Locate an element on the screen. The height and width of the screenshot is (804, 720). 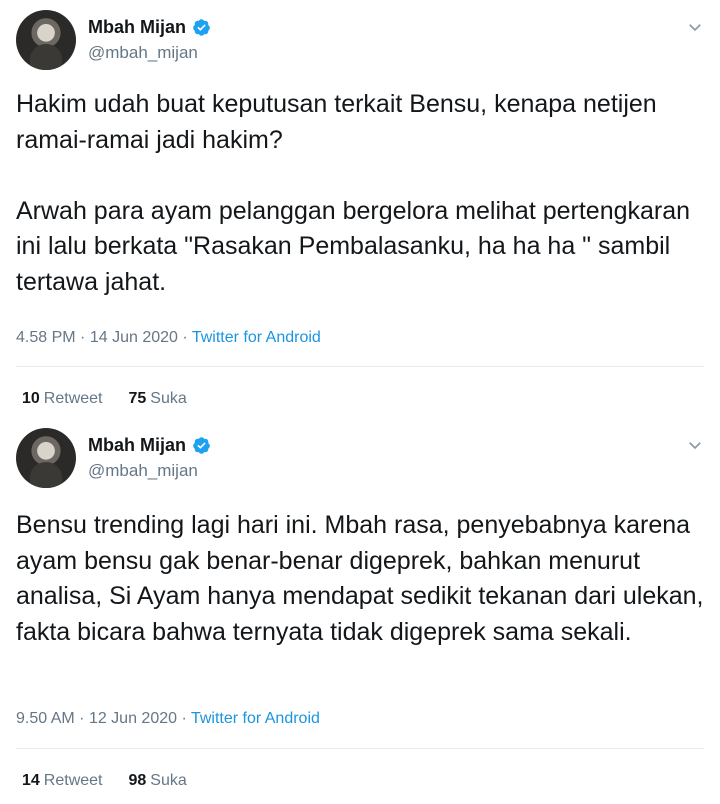
tweet-date: 14 Jun 2020 is located at coordinates (134, 337).